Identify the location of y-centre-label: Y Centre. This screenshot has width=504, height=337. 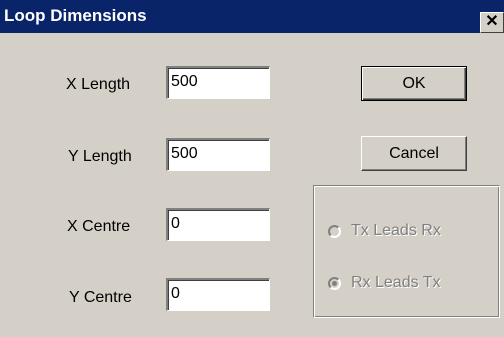
(100, 297).